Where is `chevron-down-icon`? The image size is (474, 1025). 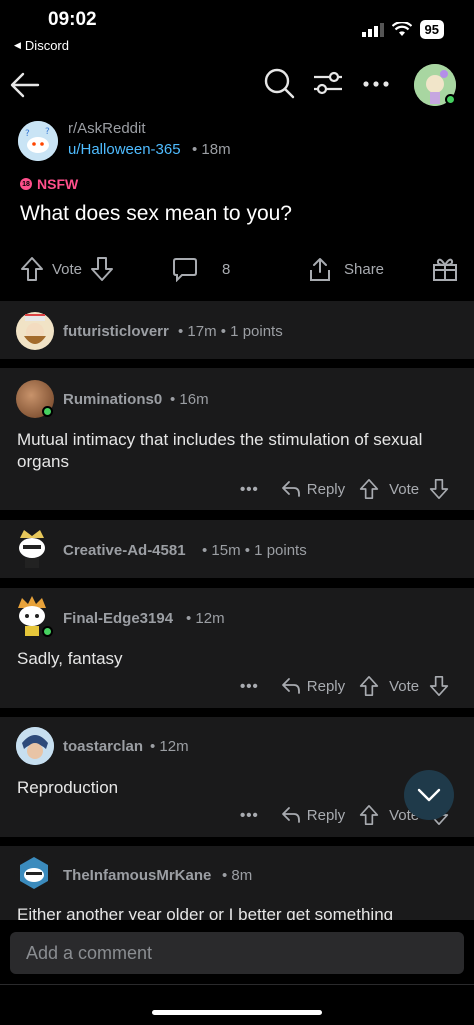
chevron-down-icon is located at coordinates (429, 795).